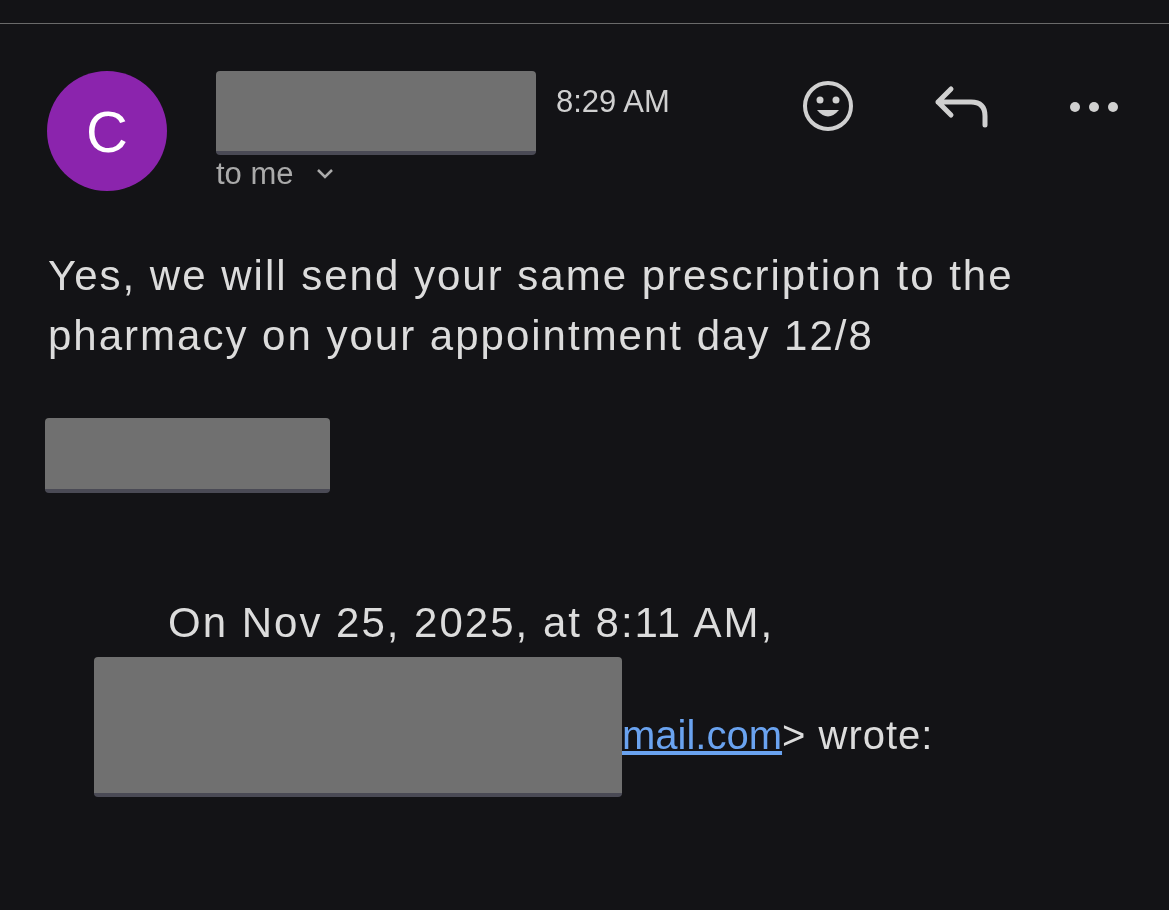 Image resolution: width=1169 pixels, height=910 pixels. I want to click on recipient-toggle: to me, so click(443, 174).